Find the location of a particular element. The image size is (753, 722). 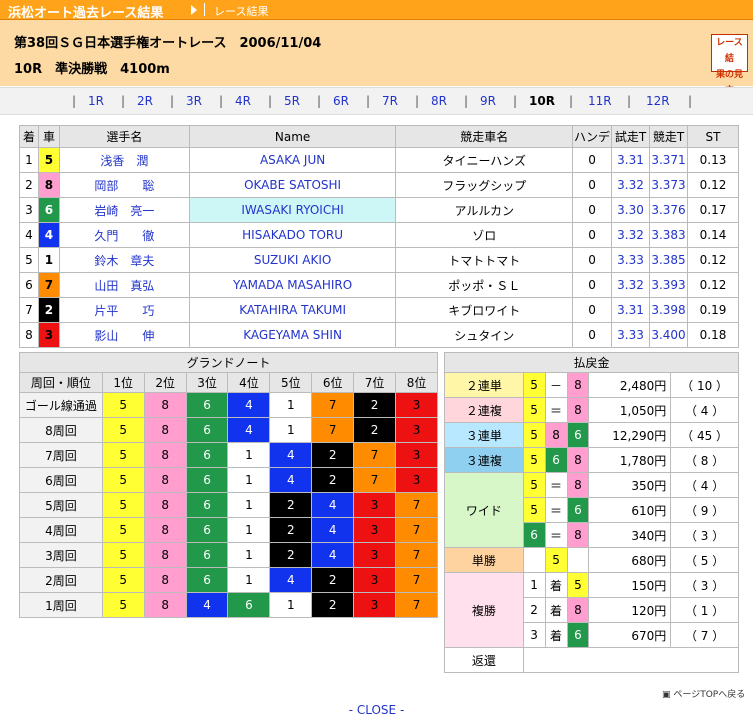

payout-amount: 150円 is located at coordinates (630, 585).